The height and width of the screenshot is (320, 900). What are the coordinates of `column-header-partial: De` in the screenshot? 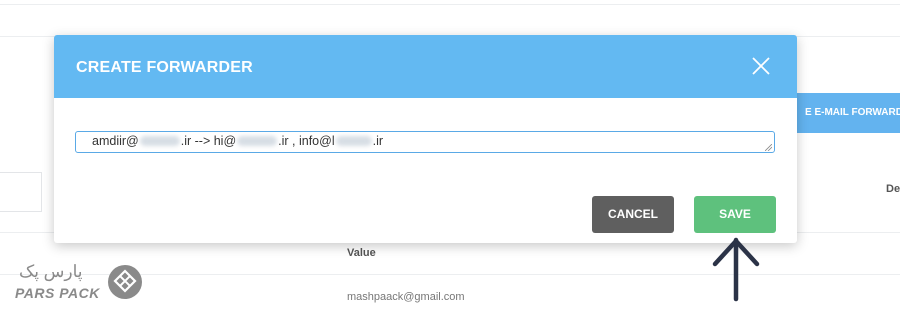 It's located at (893, 189).